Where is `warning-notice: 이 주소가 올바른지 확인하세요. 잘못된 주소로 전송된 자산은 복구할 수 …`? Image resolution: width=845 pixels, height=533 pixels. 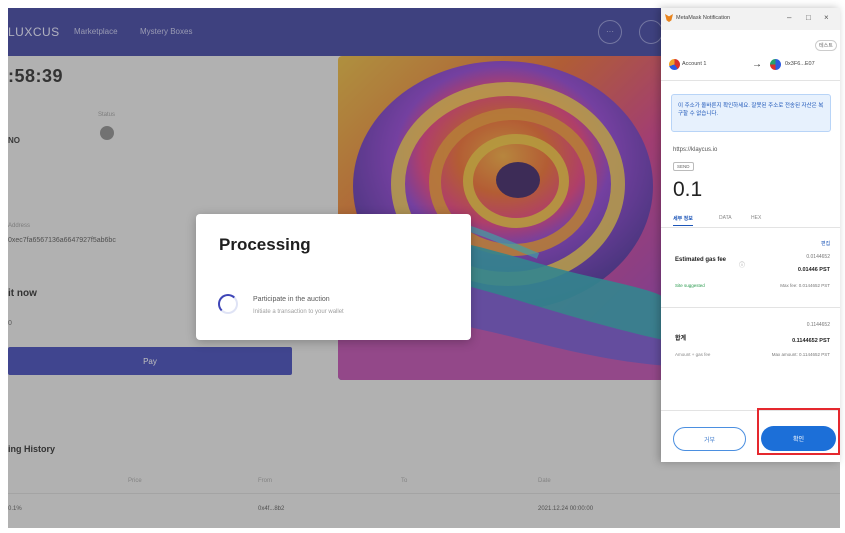 warning-notice: 이 주소가 올바른지 확인하세요. 잘못된 주소로 전송된 자산은 복구할 수 … is located at coordinates (751, 113).